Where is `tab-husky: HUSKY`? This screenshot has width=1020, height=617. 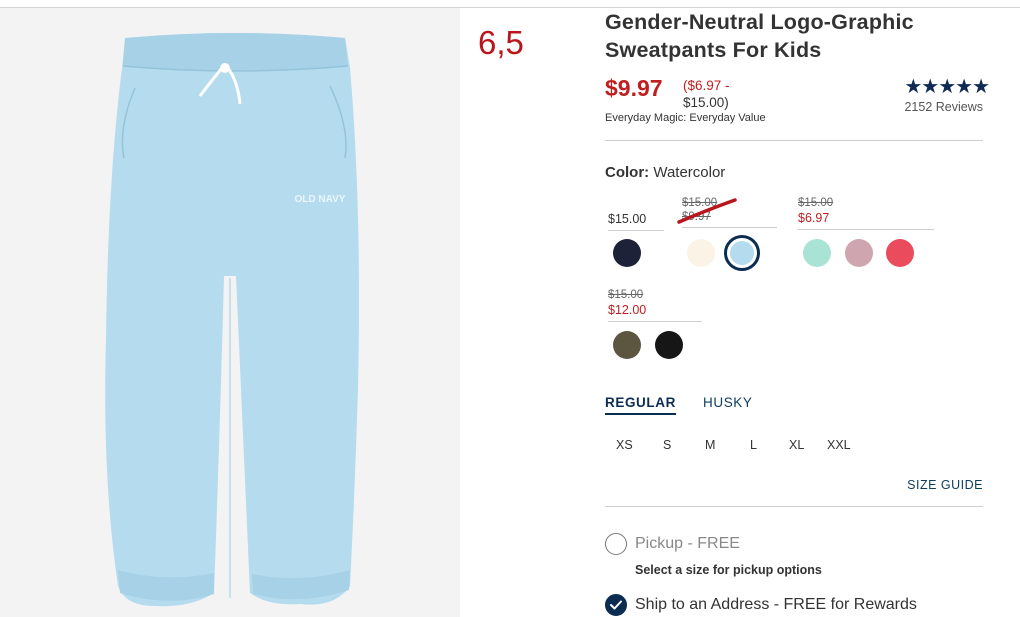 tab-husky: HUSKY is located at coordinates (728, 402).